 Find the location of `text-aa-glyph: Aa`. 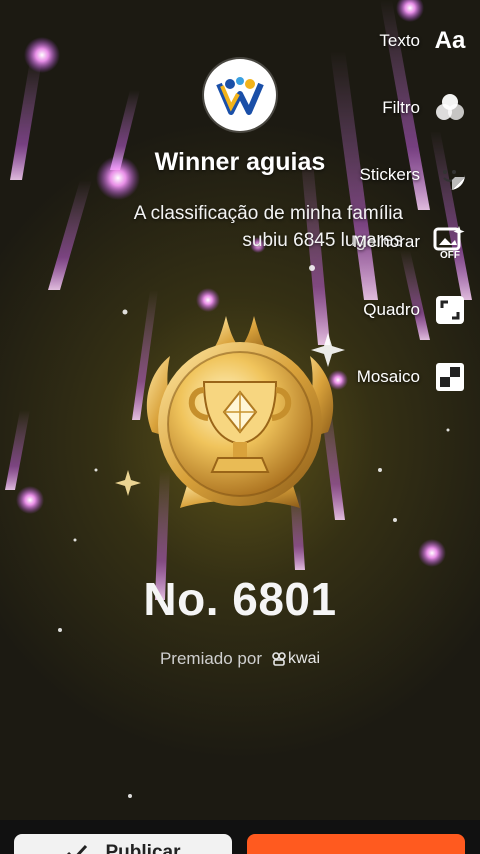

text-aa-glyph: Aa is located at coordinates (450, 40).